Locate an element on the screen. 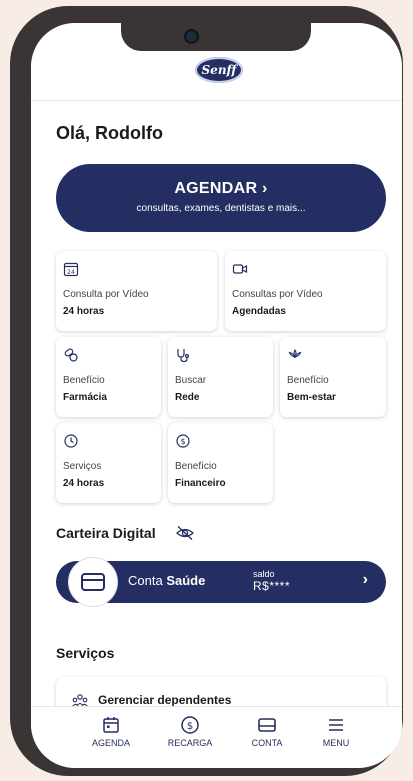 The image size is (413, 781). saldo-label: saldo is located at coordinates (264, 574).